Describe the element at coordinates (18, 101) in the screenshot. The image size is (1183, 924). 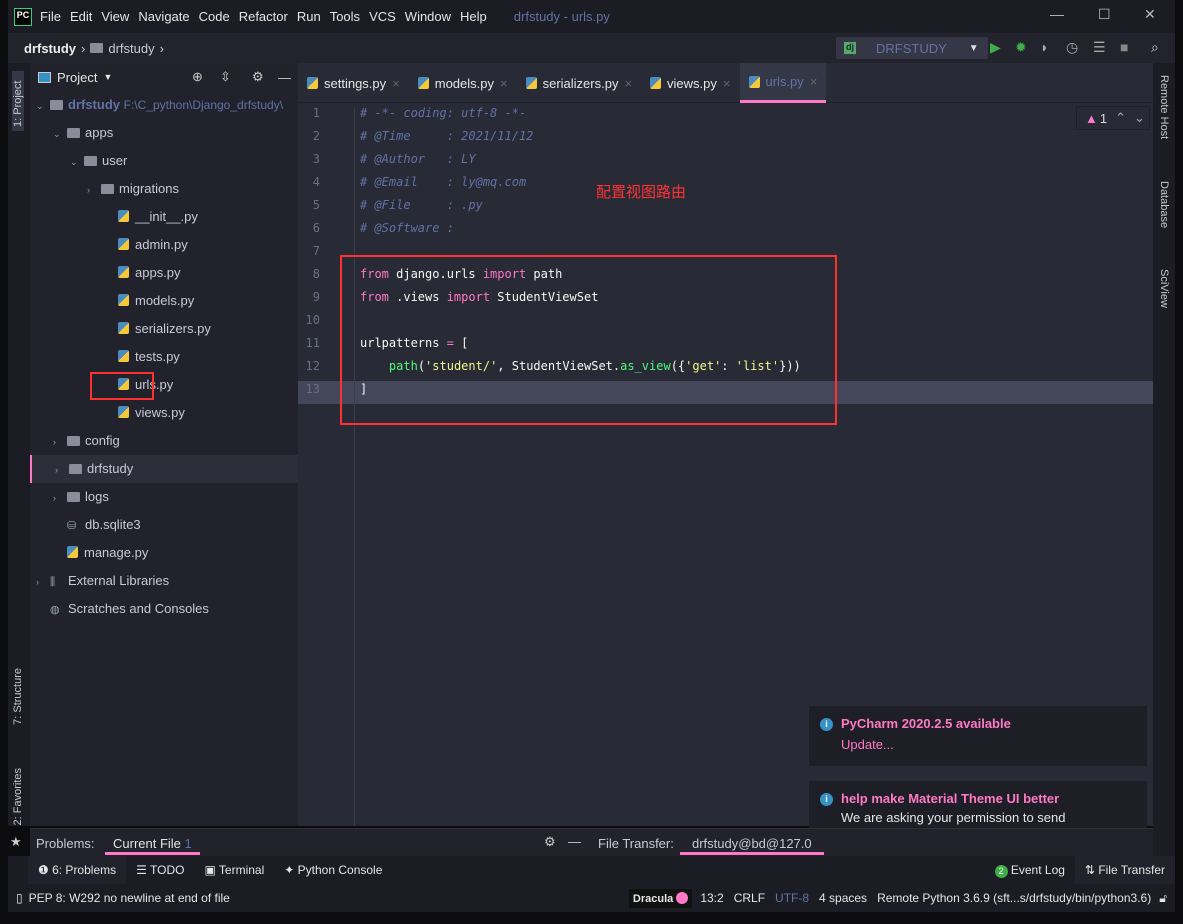
I see `project-tool-button: 1: Project` at that location.